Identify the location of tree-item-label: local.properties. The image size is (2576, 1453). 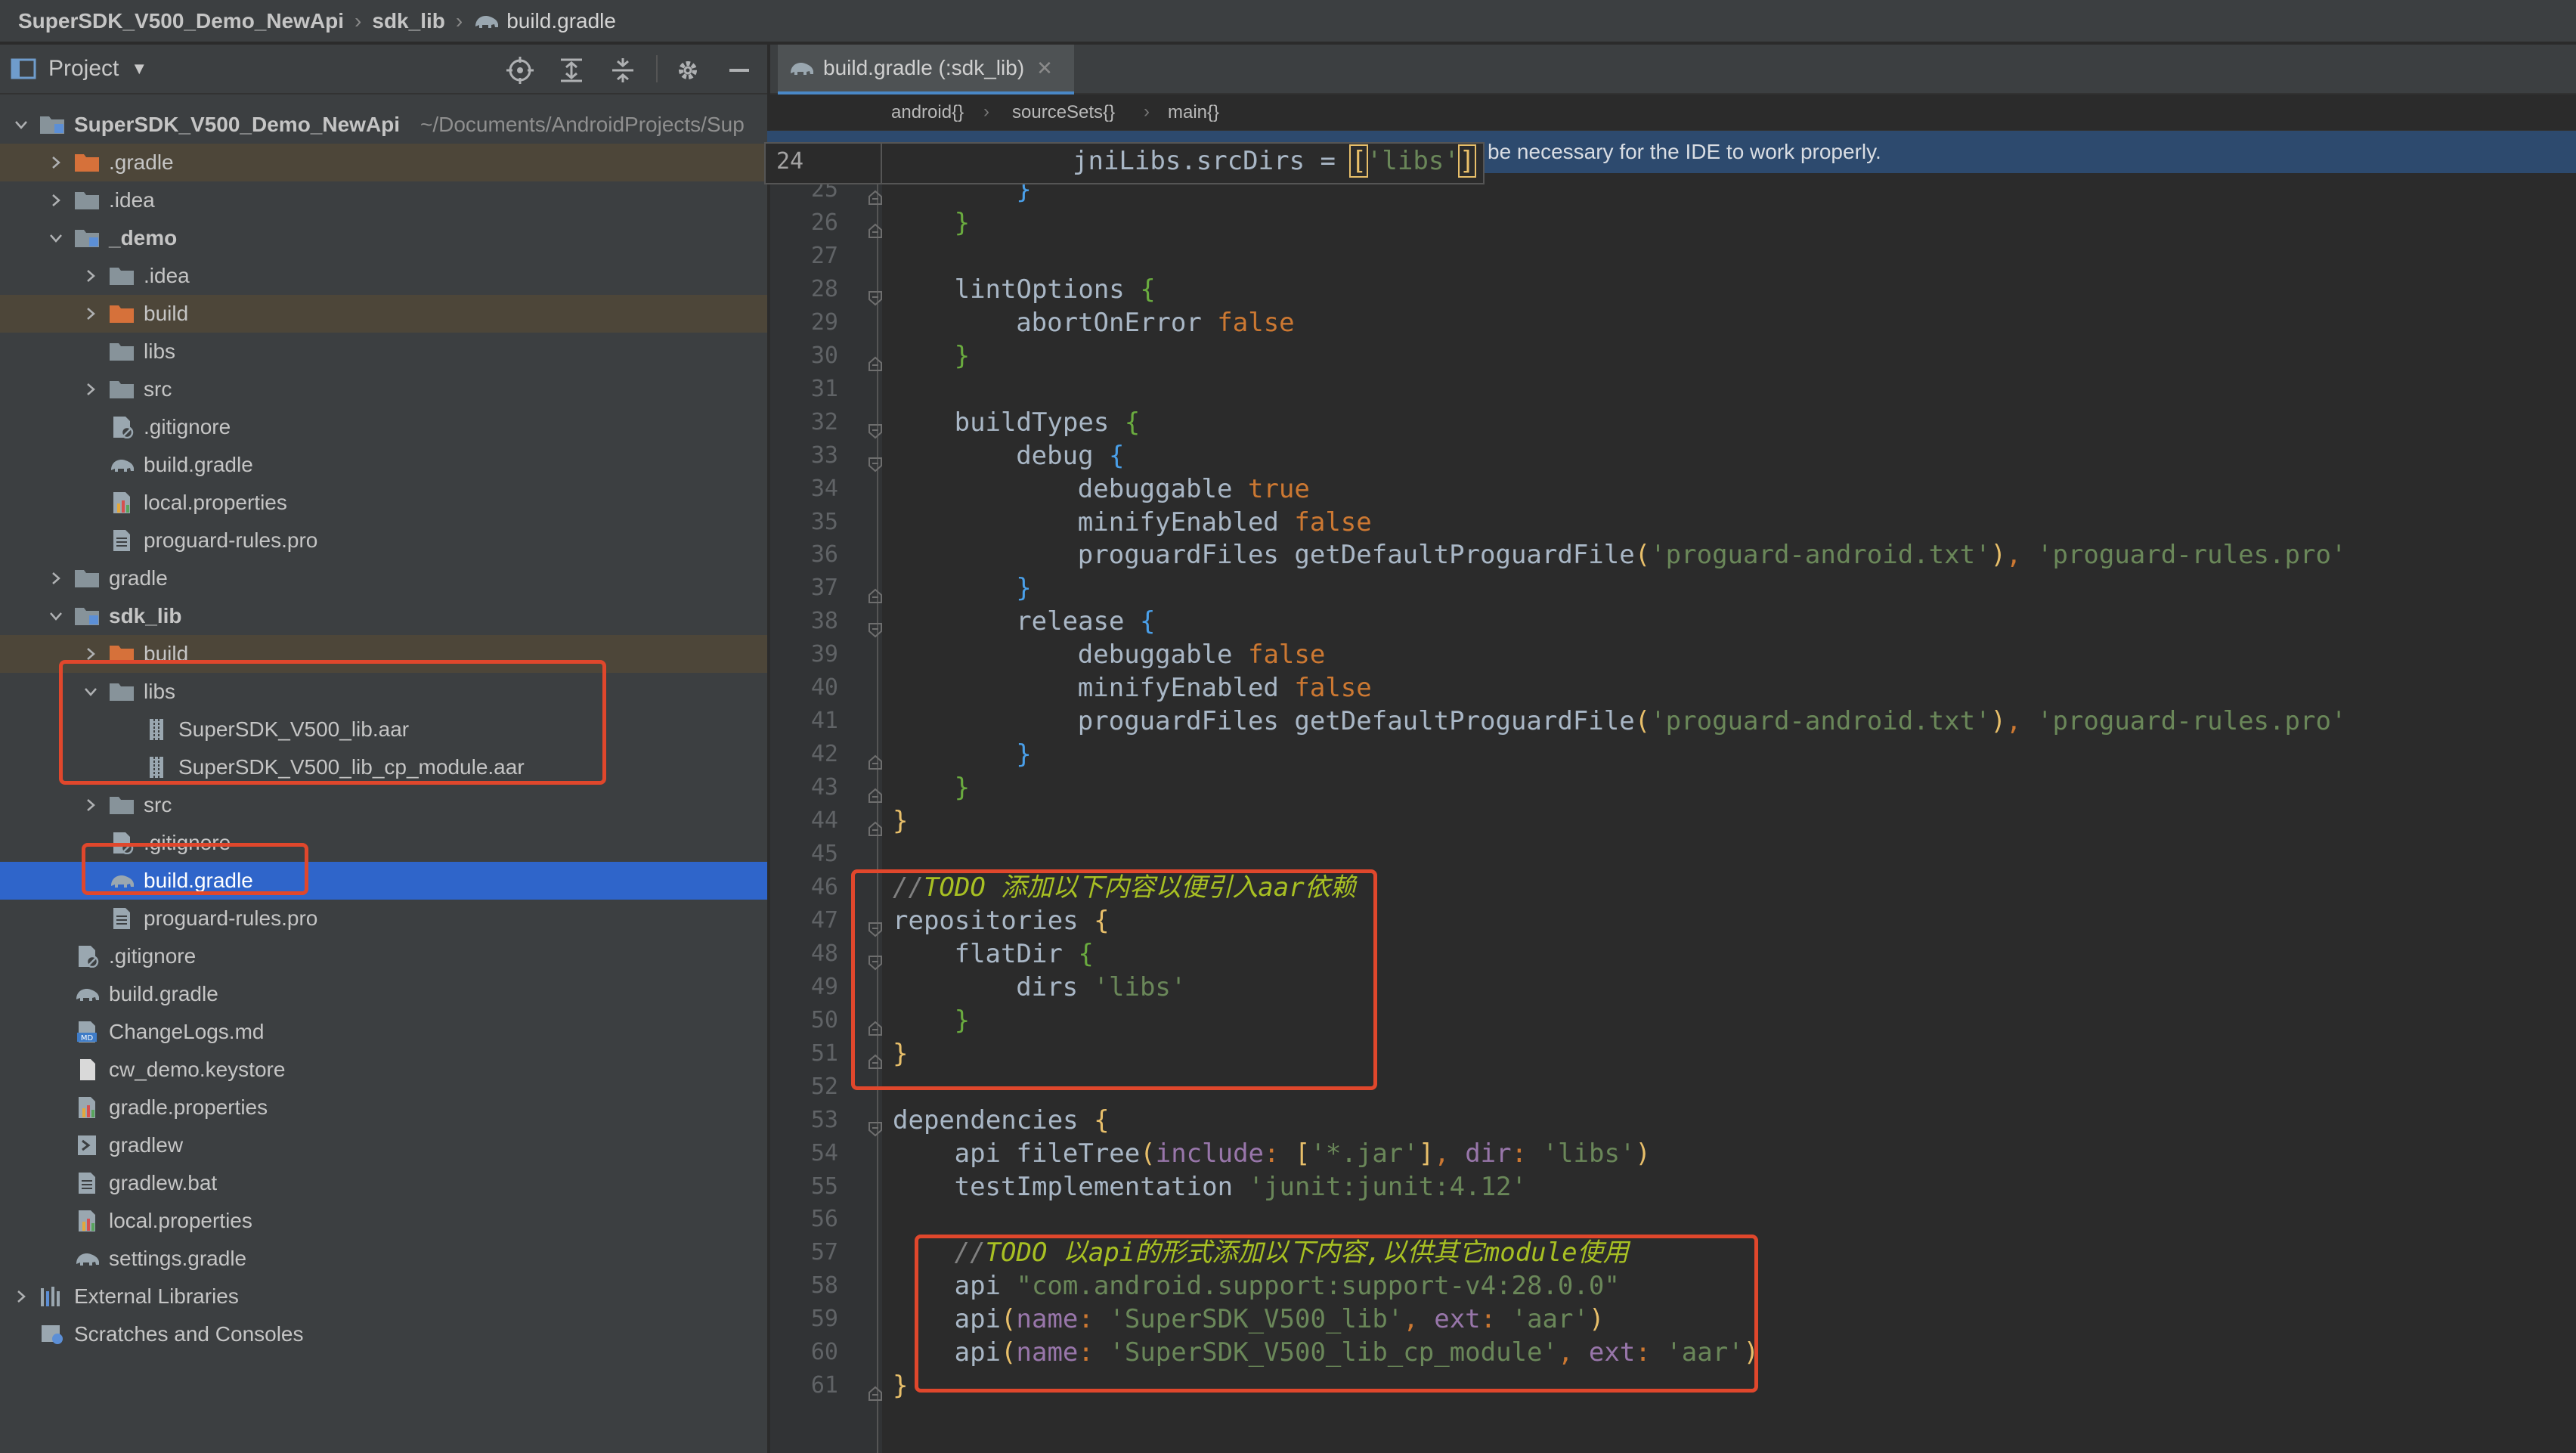
(180, 1221).